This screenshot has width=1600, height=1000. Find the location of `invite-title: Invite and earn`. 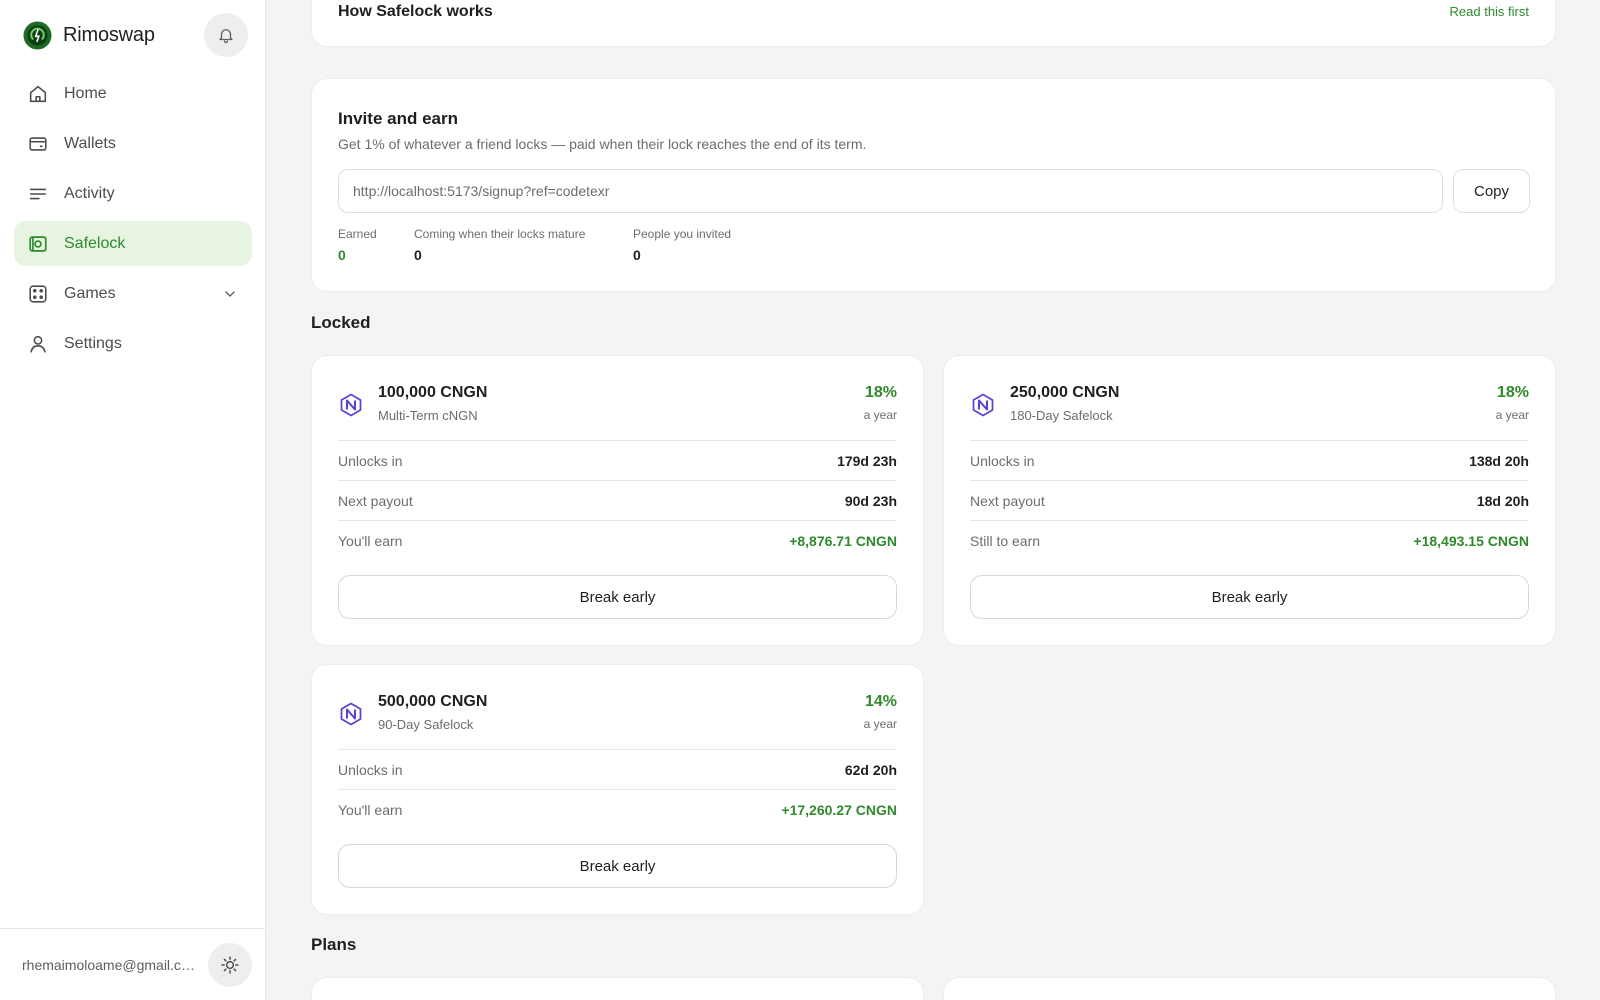

invite-title: Invite and earn is located at coordinates (398, 118).